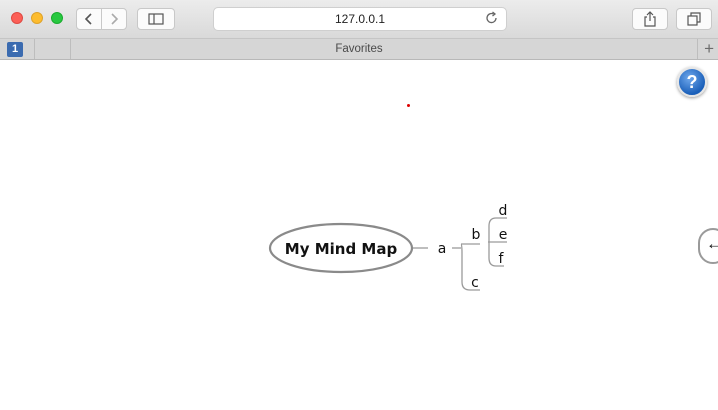 Image resolution: width=718 pixels, height=410 pixels. What do you see at coordinates (475, 283) in the screenshot?
I see `node-c: c` at bounding box center [475, 283].